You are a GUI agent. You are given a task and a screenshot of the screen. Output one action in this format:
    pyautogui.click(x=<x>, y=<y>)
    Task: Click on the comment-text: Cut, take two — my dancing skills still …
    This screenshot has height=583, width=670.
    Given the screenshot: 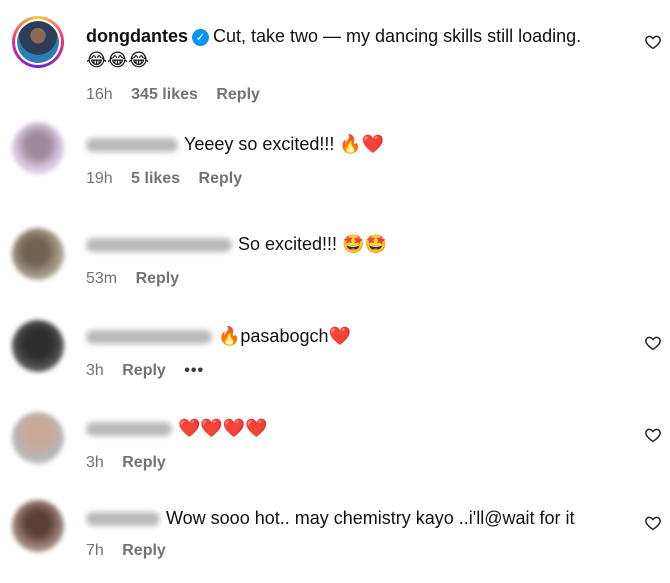 What is the action you would take?
    pyautogui.click(x=397, y=36)
    